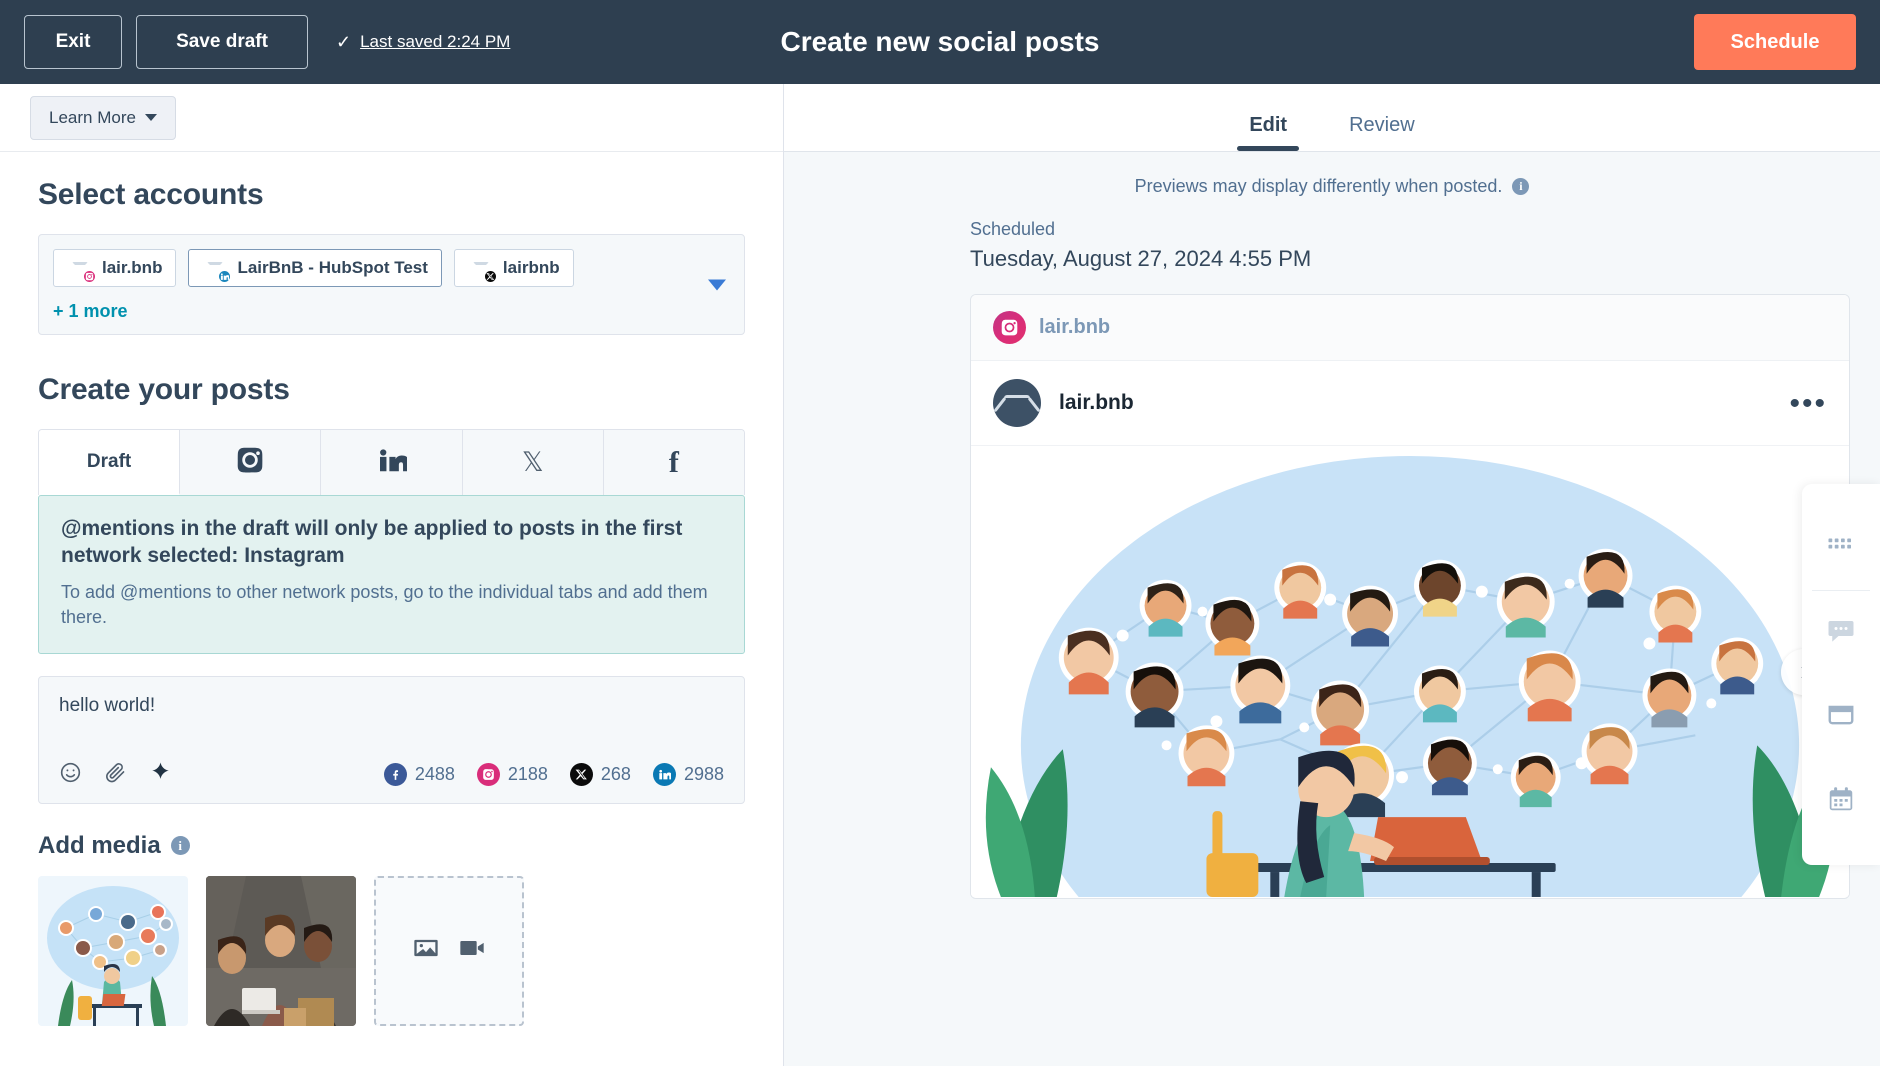  Describe the element at coordinates (99, 845) in the screenshot. I see `add-media-label: Add media` at that location.